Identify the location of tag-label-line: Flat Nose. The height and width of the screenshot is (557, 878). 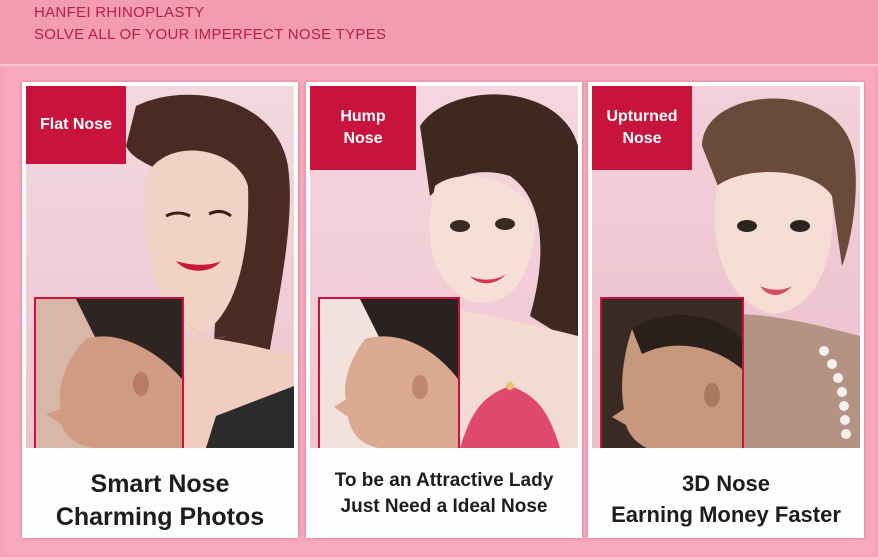
(75, 124).